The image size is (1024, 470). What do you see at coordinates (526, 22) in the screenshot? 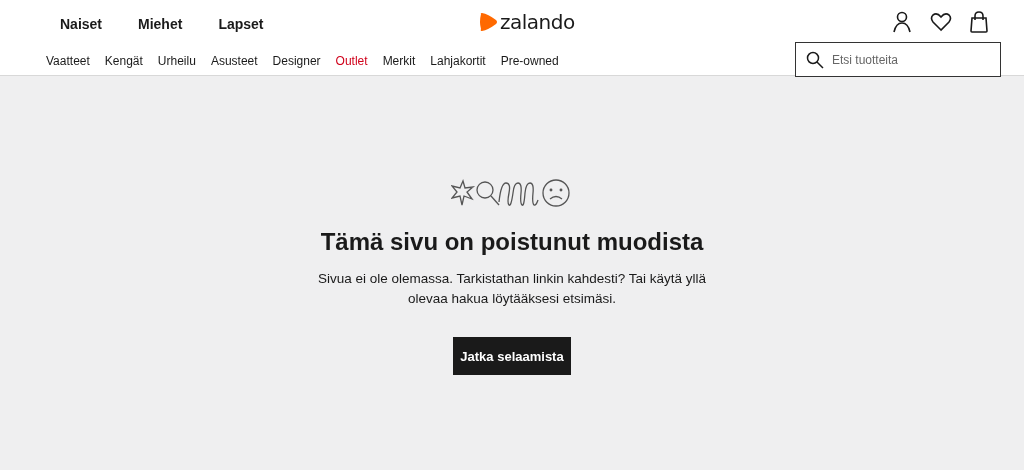
I see `logo: zalando` at bounding box center [526, 22].